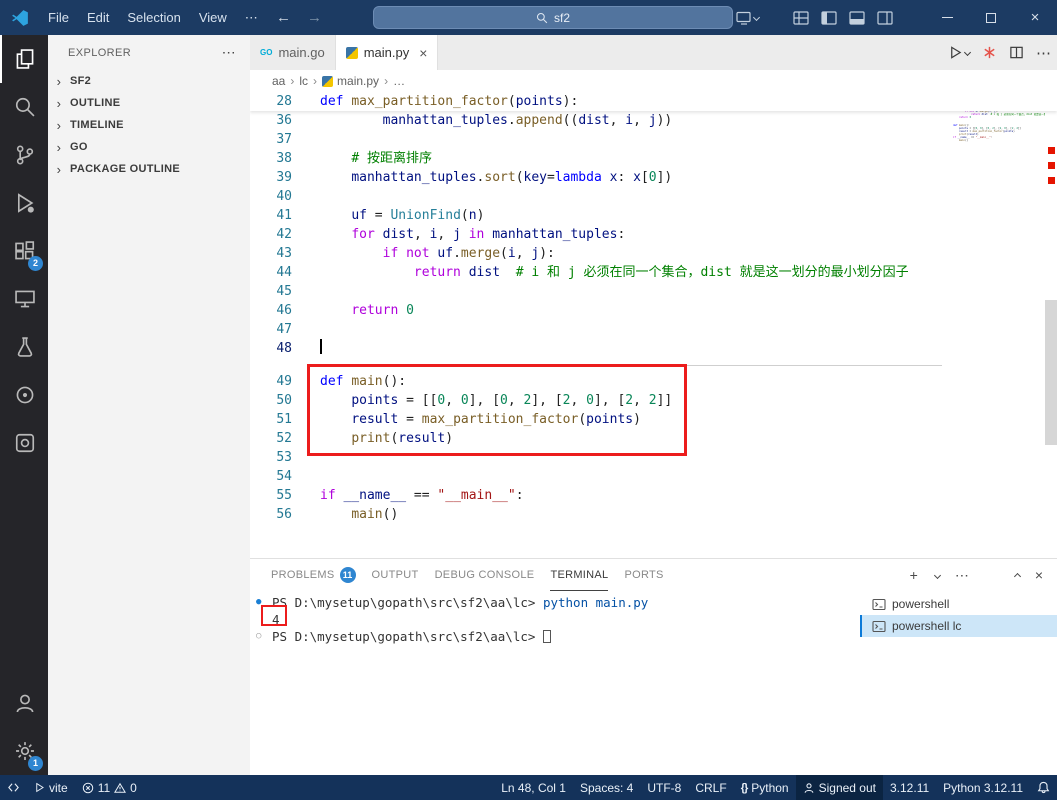  What do you see at coordinates (653, 419) in the screenshot?
I see `code-line: 51 result = max_partition_factor(points)` at bounding box center [653, 419].